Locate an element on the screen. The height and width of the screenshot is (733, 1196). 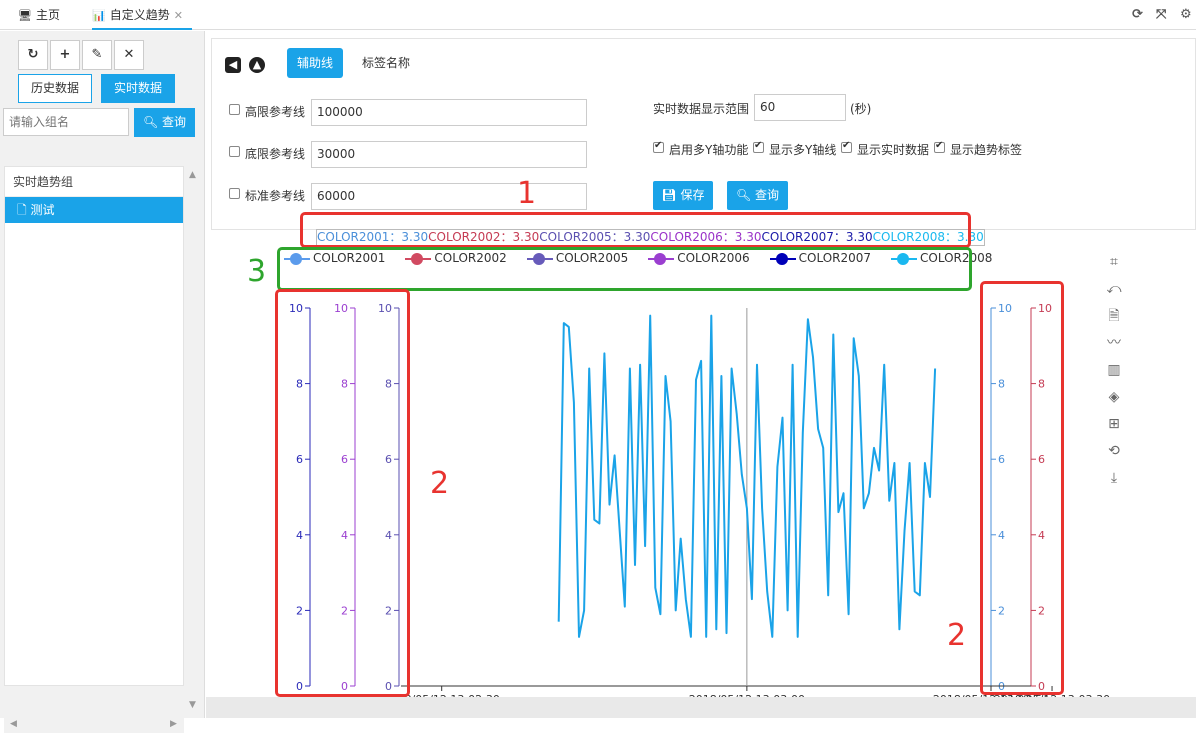
annotation-label-1: 1 is located at coordinates (527, 193).